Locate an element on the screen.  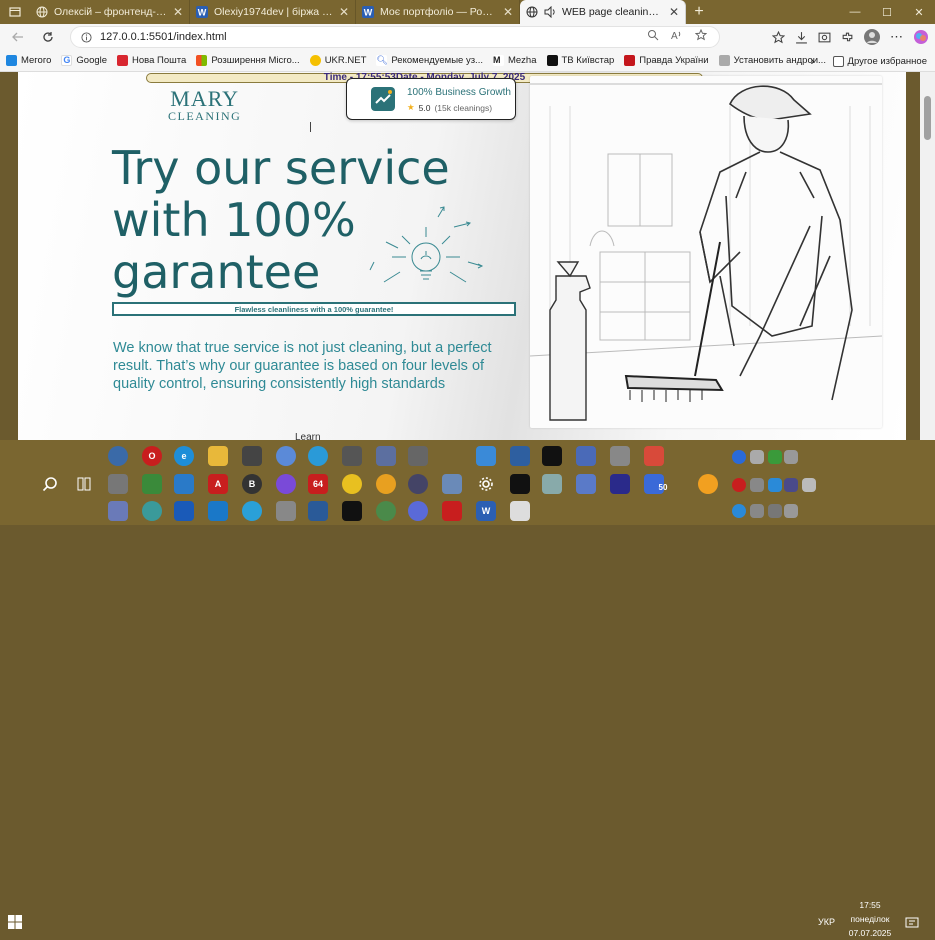
computer-app-icon is located at coordinates (118, 511).